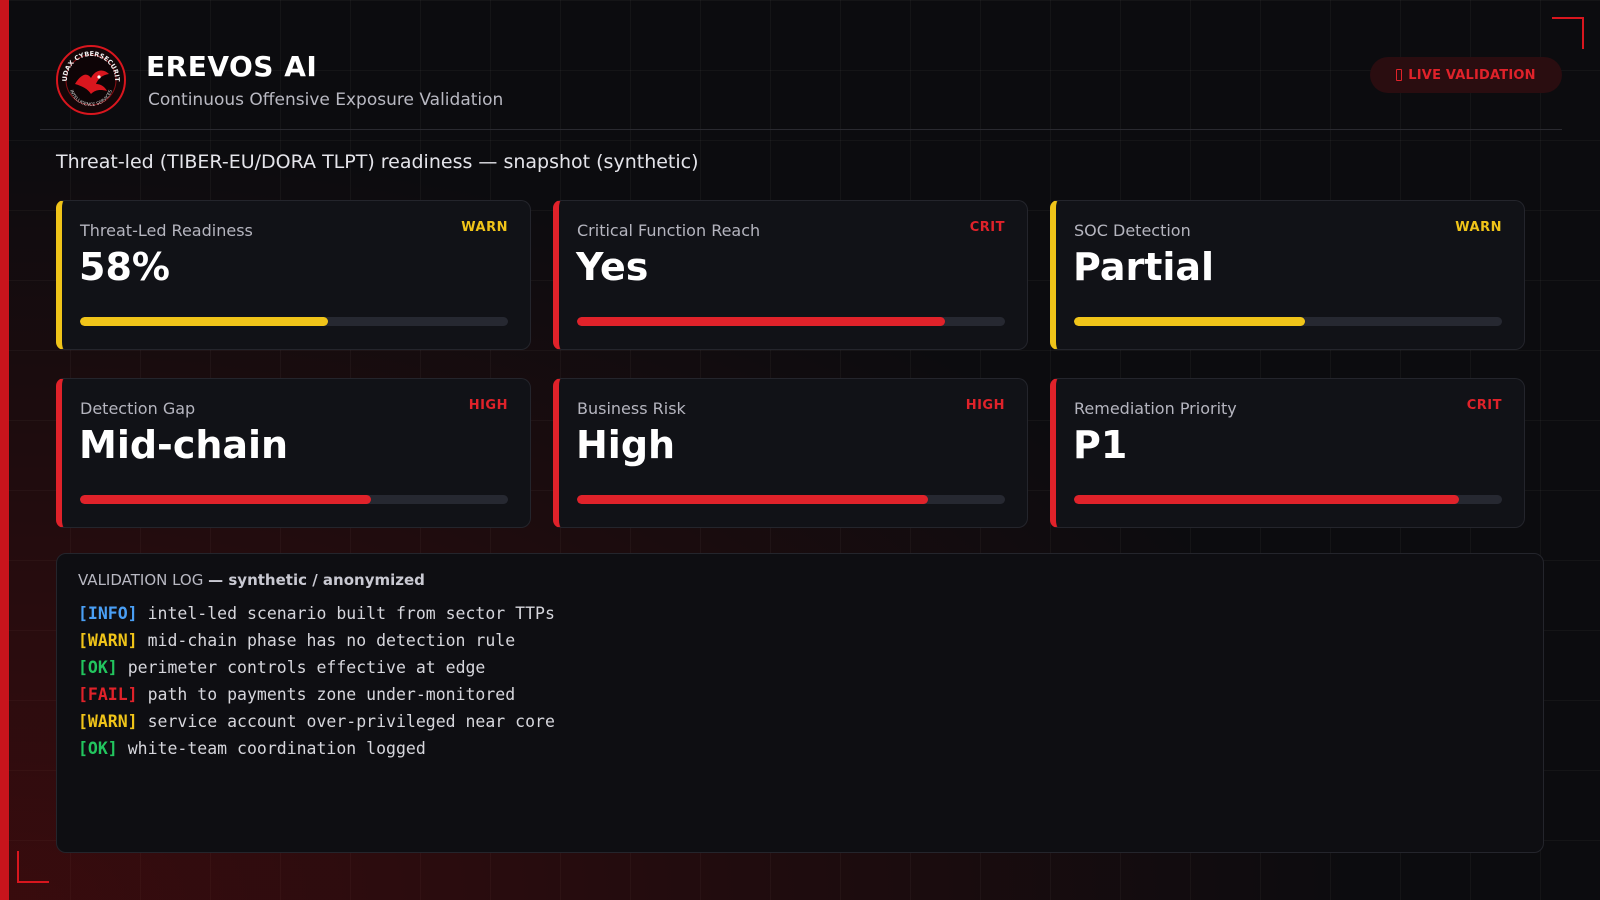 The width and height of the screenshot is (1600, 900). I want to click on card-value: Yes, so click(612, 267).